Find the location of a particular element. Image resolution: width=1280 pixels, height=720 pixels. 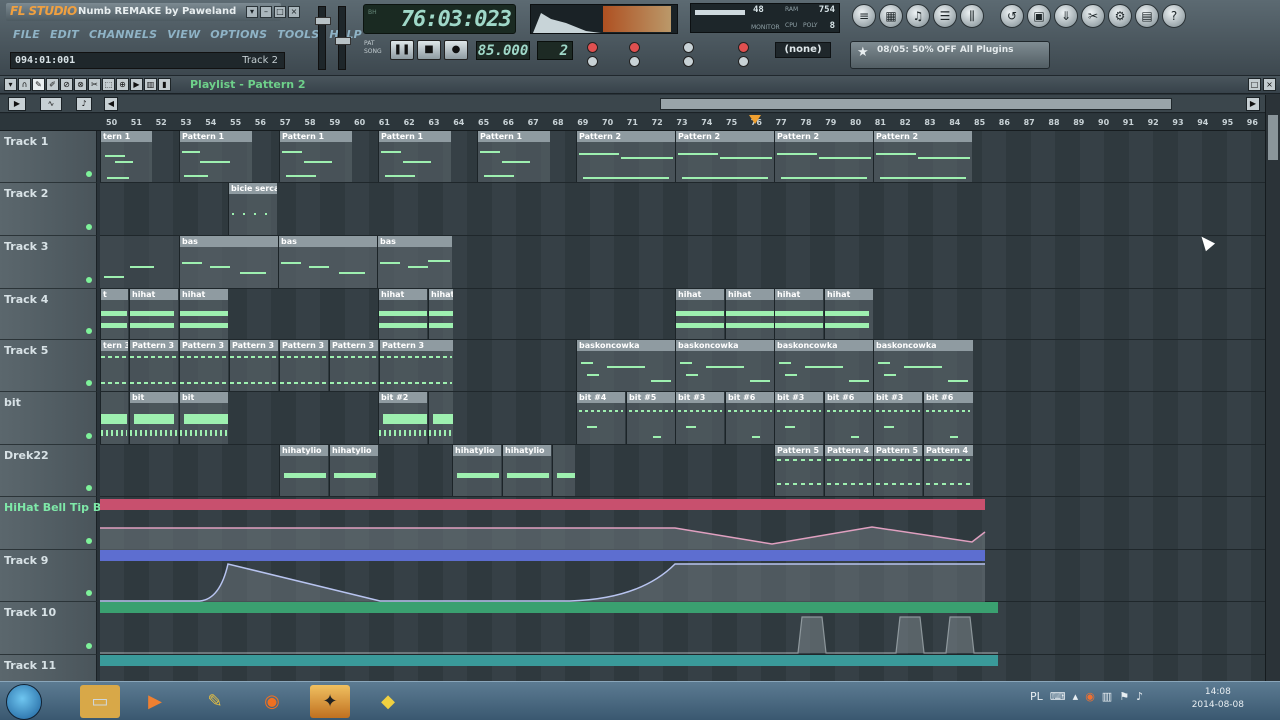

wait-input-icon is located at coordinates (634, 61).